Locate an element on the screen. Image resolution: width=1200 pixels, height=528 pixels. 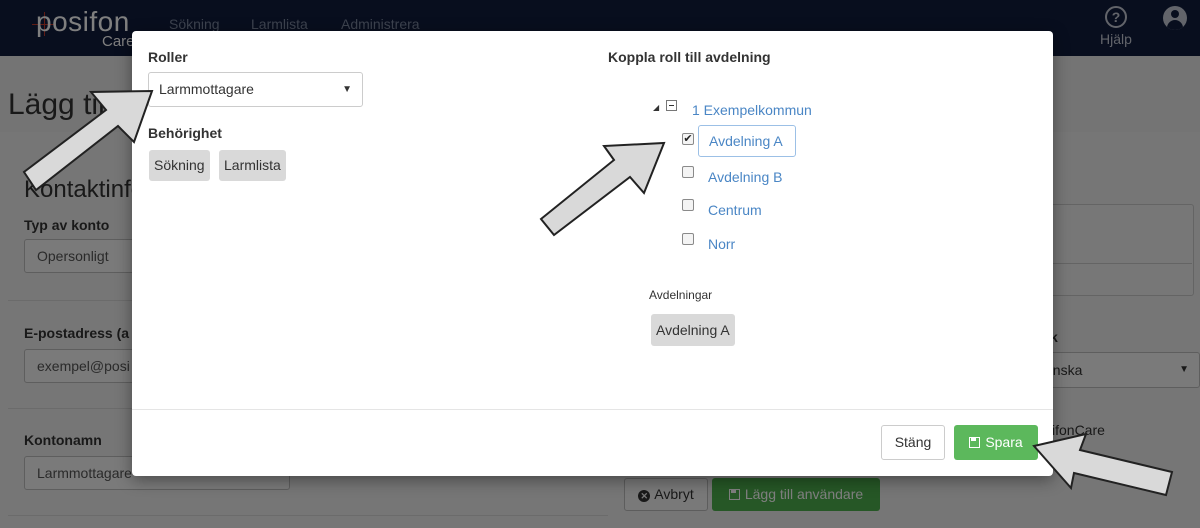
arrow-to-checkbox is located at coordinates (602, 189).